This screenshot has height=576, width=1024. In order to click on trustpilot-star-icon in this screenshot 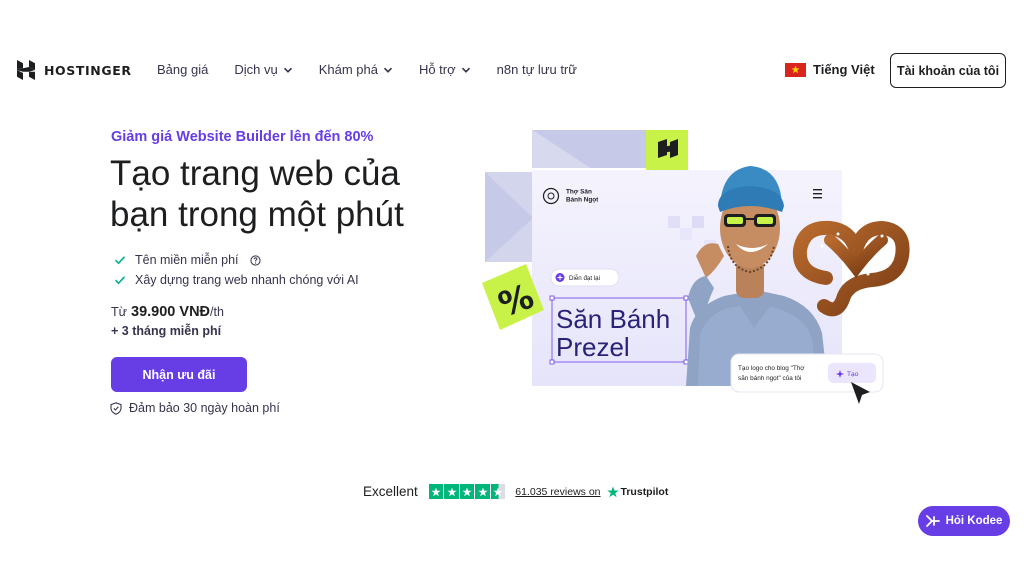, I will do `click(612, 491)`.